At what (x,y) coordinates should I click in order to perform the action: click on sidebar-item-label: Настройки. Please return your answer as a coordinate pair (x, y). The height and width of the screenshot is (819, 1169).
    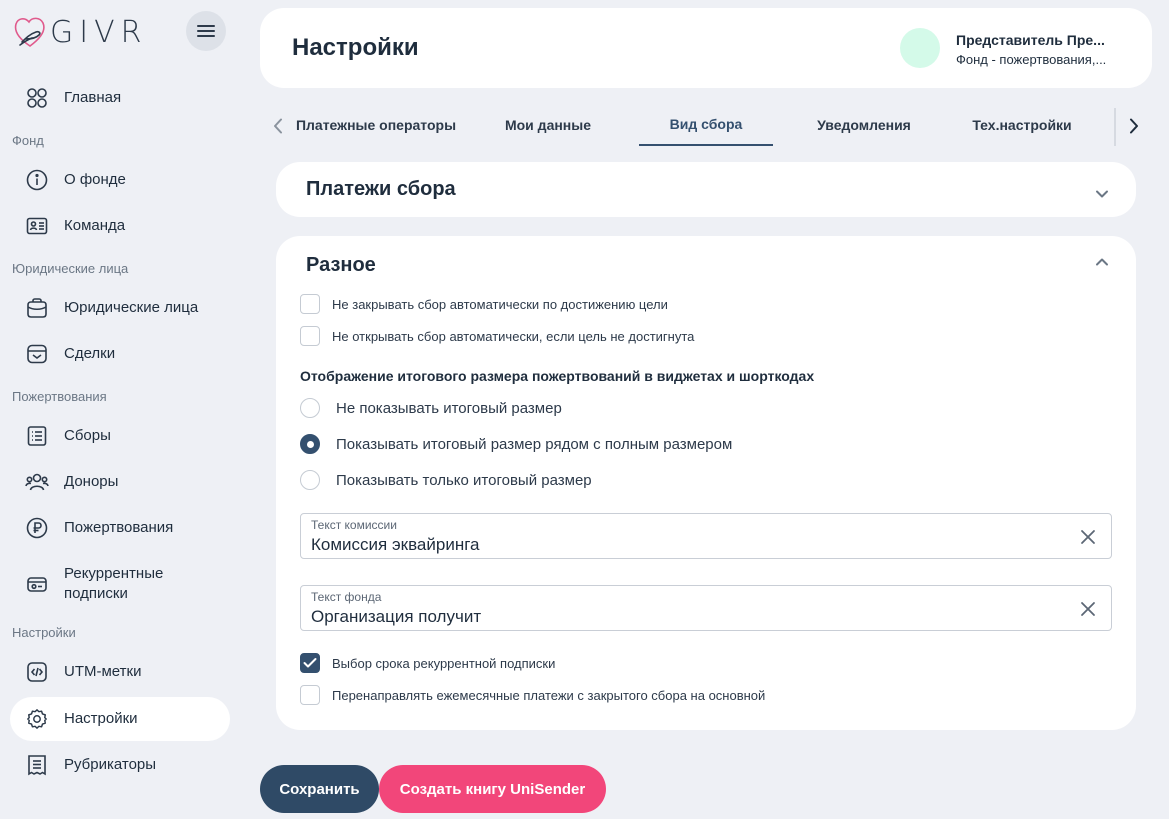
    Looking at the image, I should click on (101, 718).